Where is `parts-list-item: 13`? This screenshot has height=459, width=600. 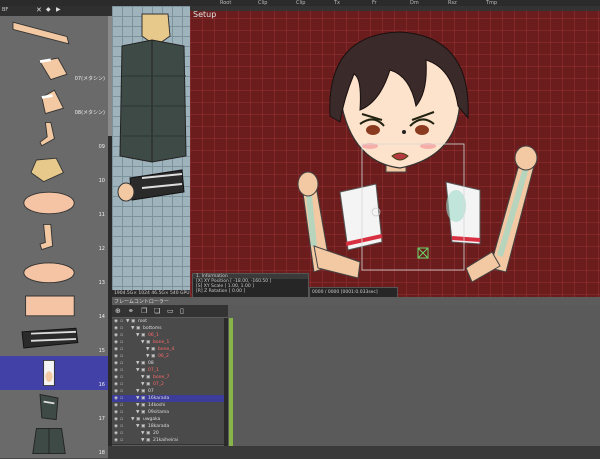 parts-list-item: 13 is located at coordinates (54, 271).